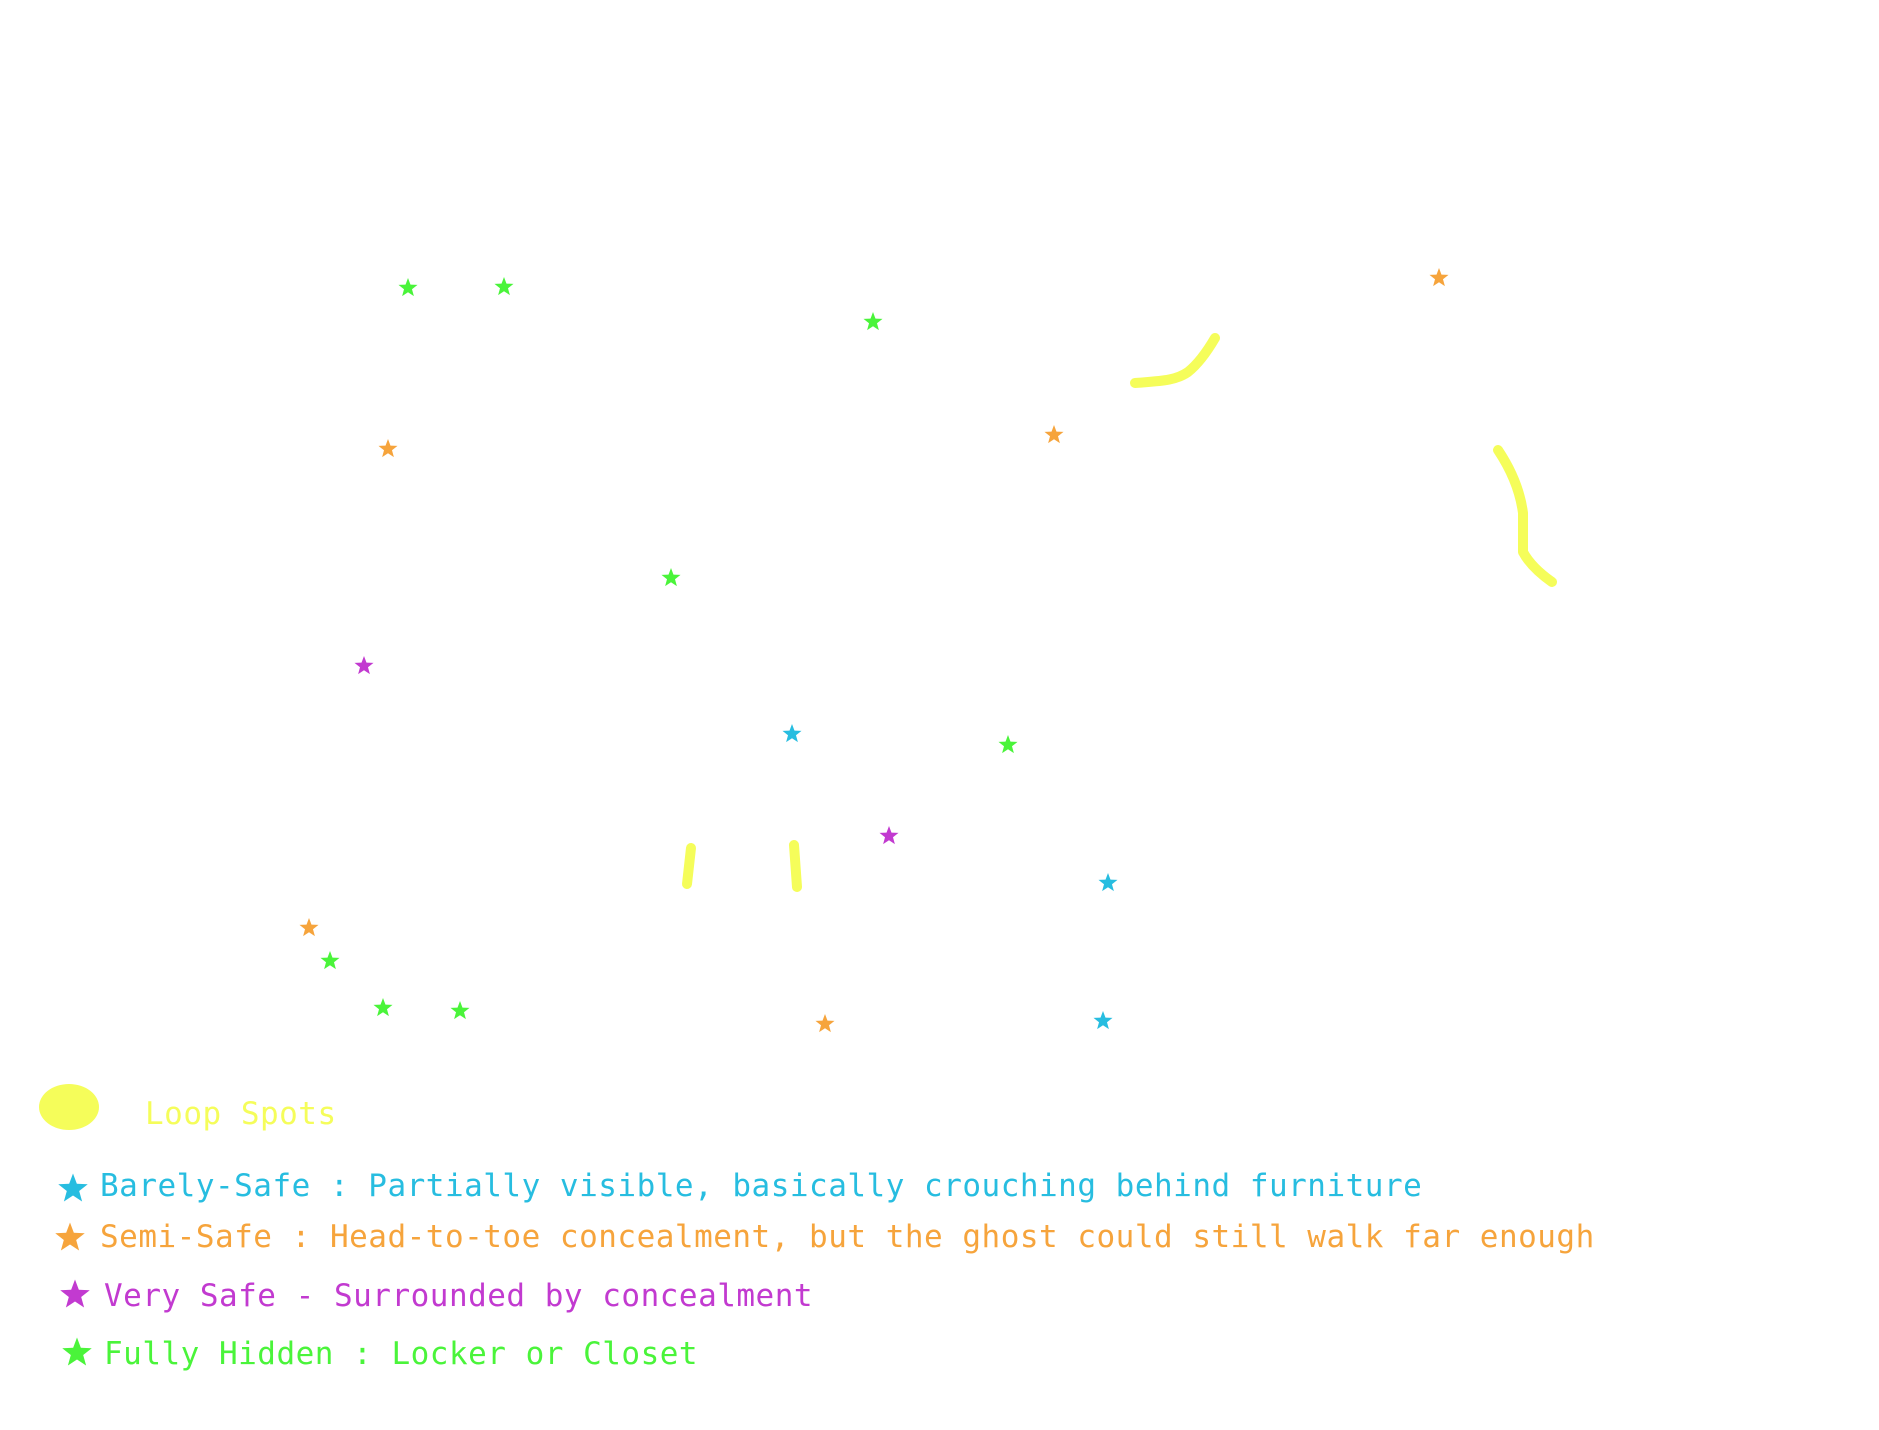 Image resolution: width=1879 pixels, height=1430 pixels. Describe the element at coordinates (459, 1296) in the screenshot. I see `legend-very-safe-label: Very Safe - Surrounded by concealment` at that location.